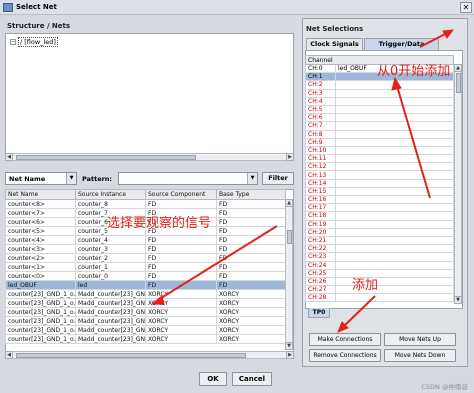  I want to click on annotation-add: 添加, so click(365, 285).